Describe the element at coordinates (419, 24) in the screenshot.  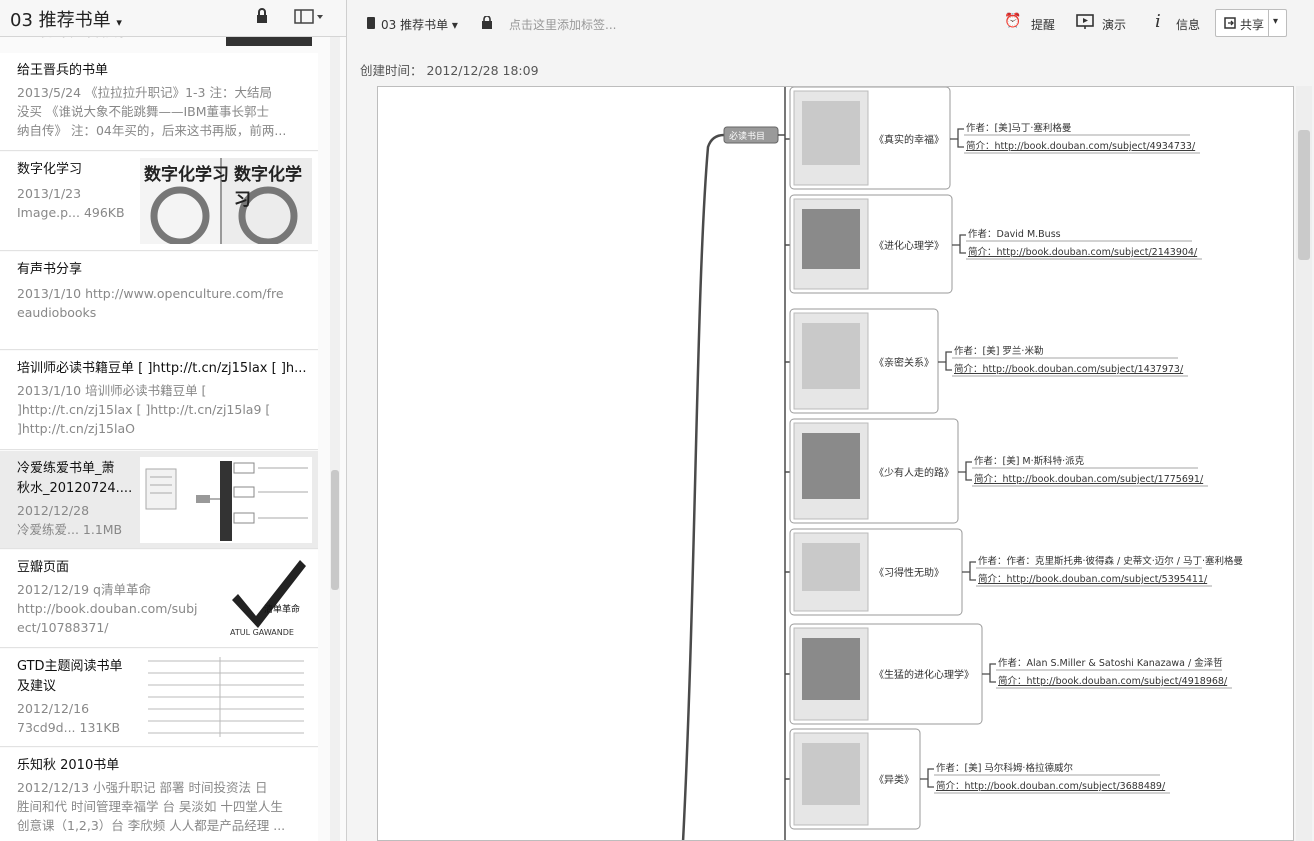
I see `notebook-selector: 03 推荐书单 ▾` at that location.